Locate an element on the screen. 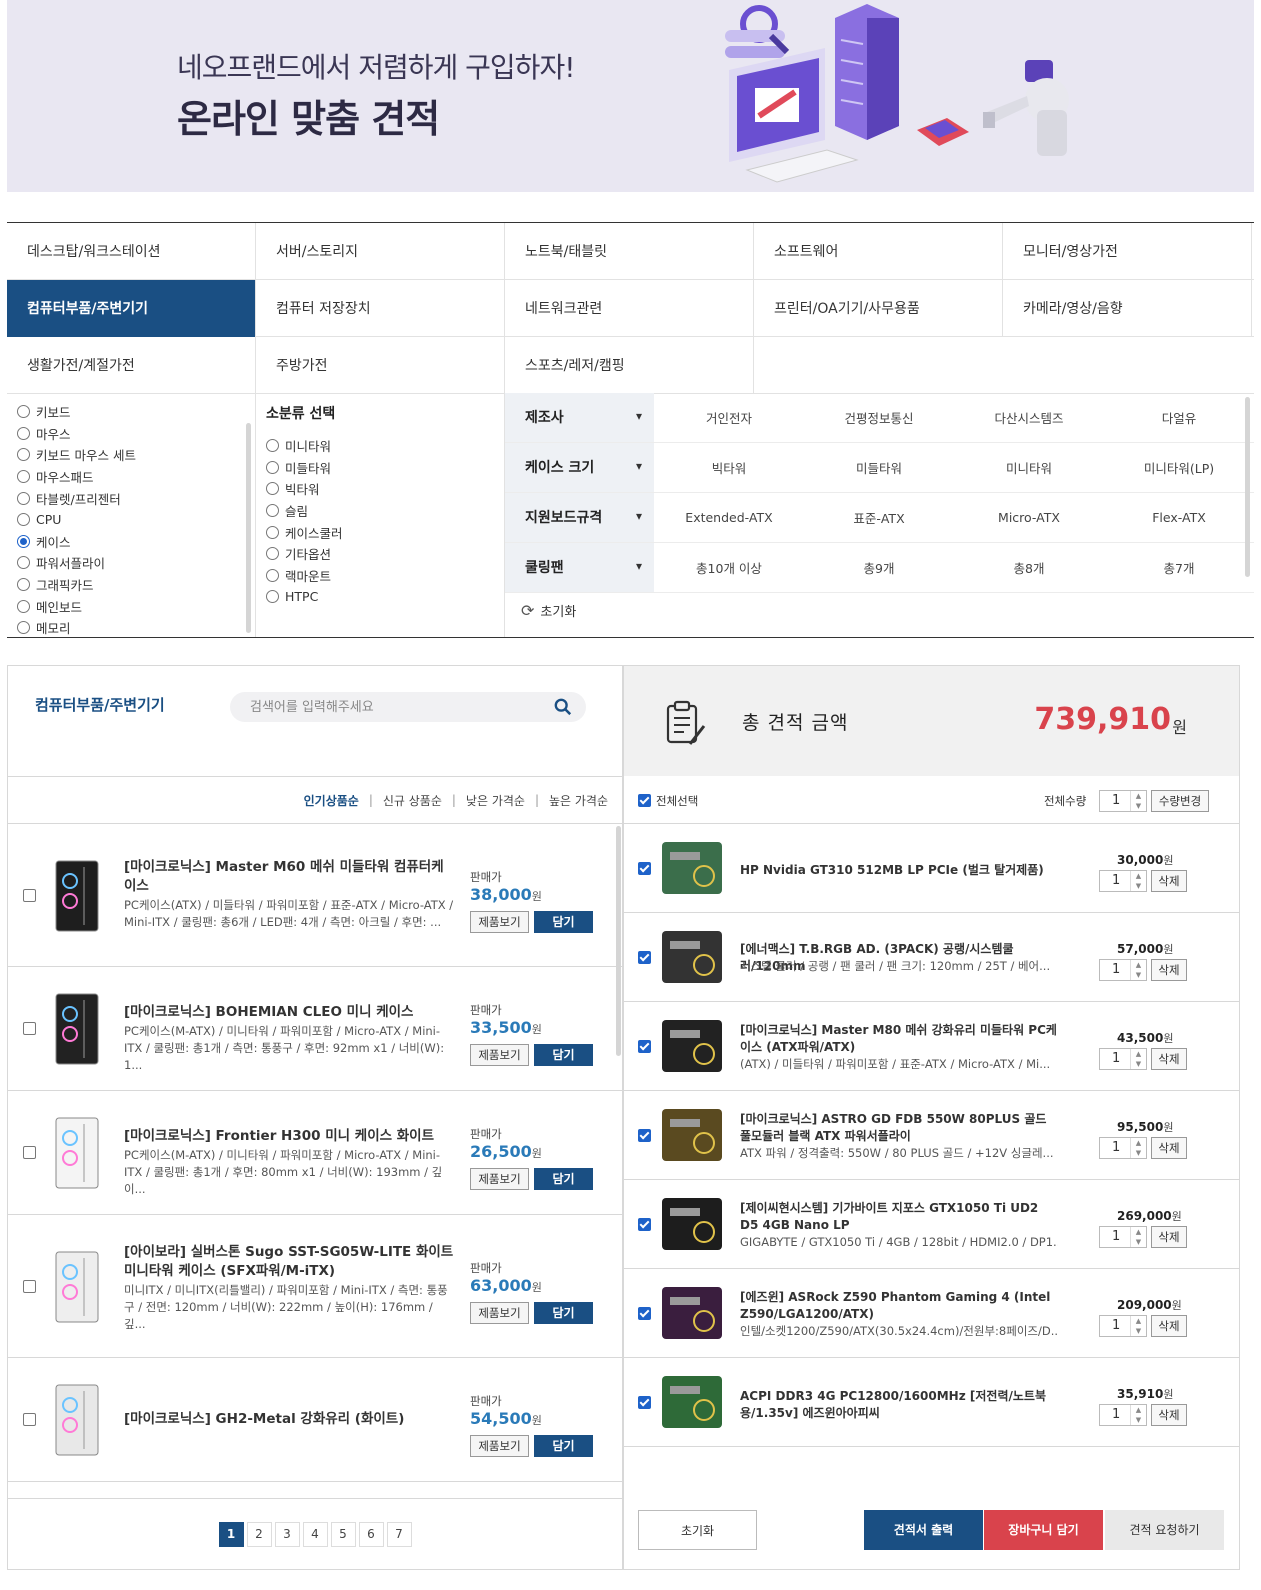 The height and width of the screenshot is (1590, 1261). spec-filter-value: 미니타워 is located at coordinates (1029, 467).